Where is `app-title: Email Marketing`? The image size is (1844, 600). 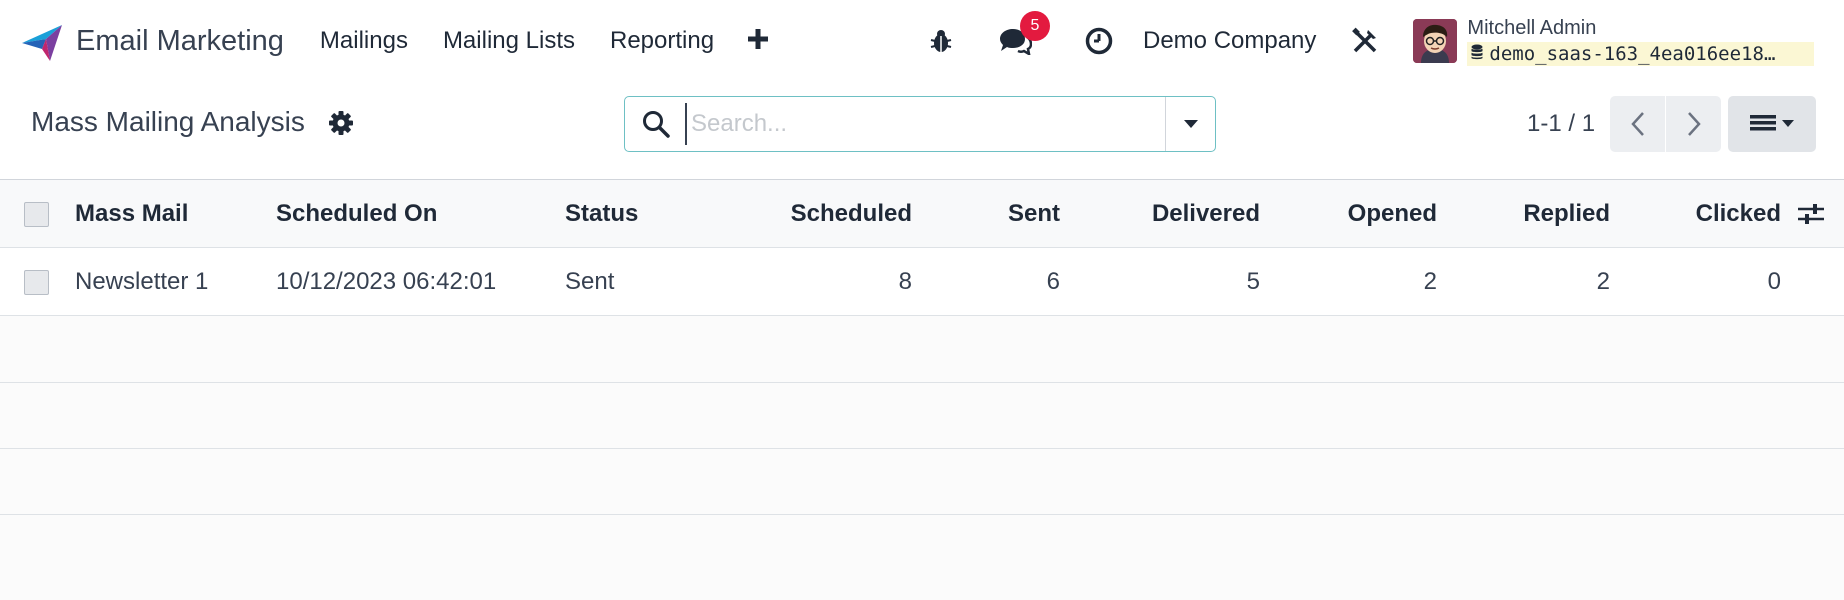 app-title: Email Marketing is located at coordinates (180, 40).